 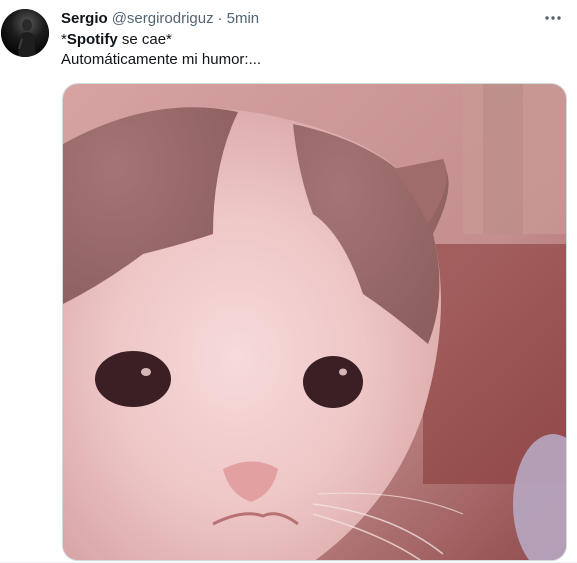 What do you see at coordinates (553, 18) in the screenshot?
I see `more-horizontal-icon` at bounding box center [553, 18].